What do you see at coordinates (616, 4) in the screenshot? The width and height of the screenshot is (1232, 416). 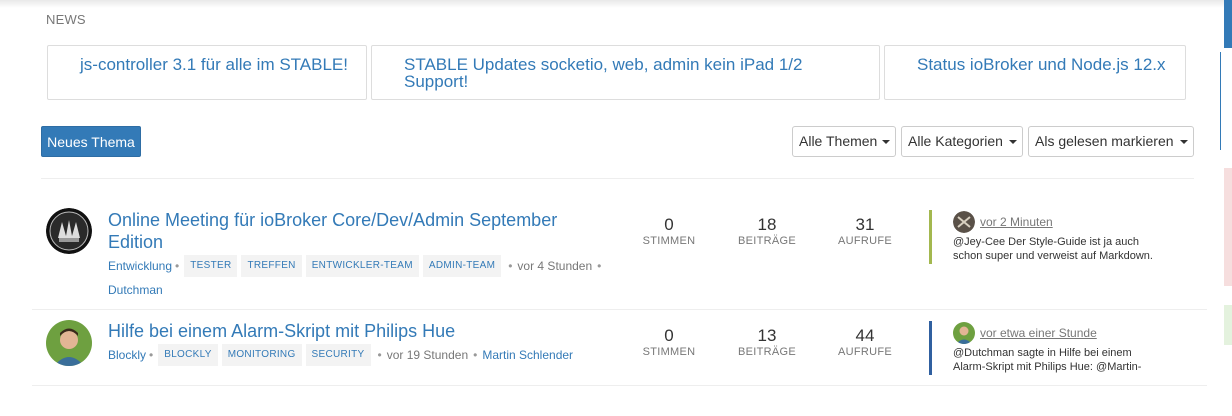 I see `top-shadow` at bounding box center [616, 4].